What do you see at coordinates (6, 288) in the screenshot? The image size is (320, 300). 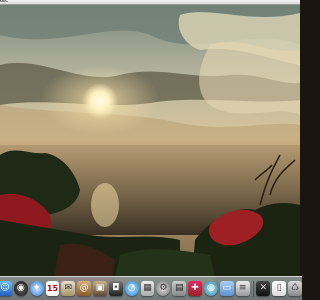 I see `finder-icon: ☺` at bounding box center [6, 288].